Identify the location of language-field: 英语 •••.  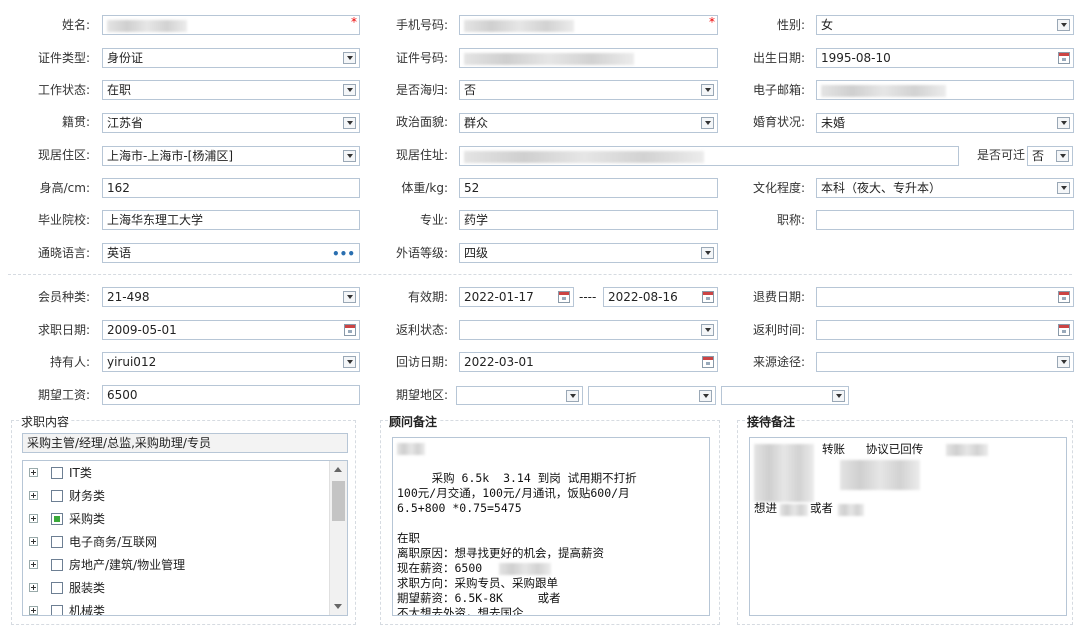
(231, 253).